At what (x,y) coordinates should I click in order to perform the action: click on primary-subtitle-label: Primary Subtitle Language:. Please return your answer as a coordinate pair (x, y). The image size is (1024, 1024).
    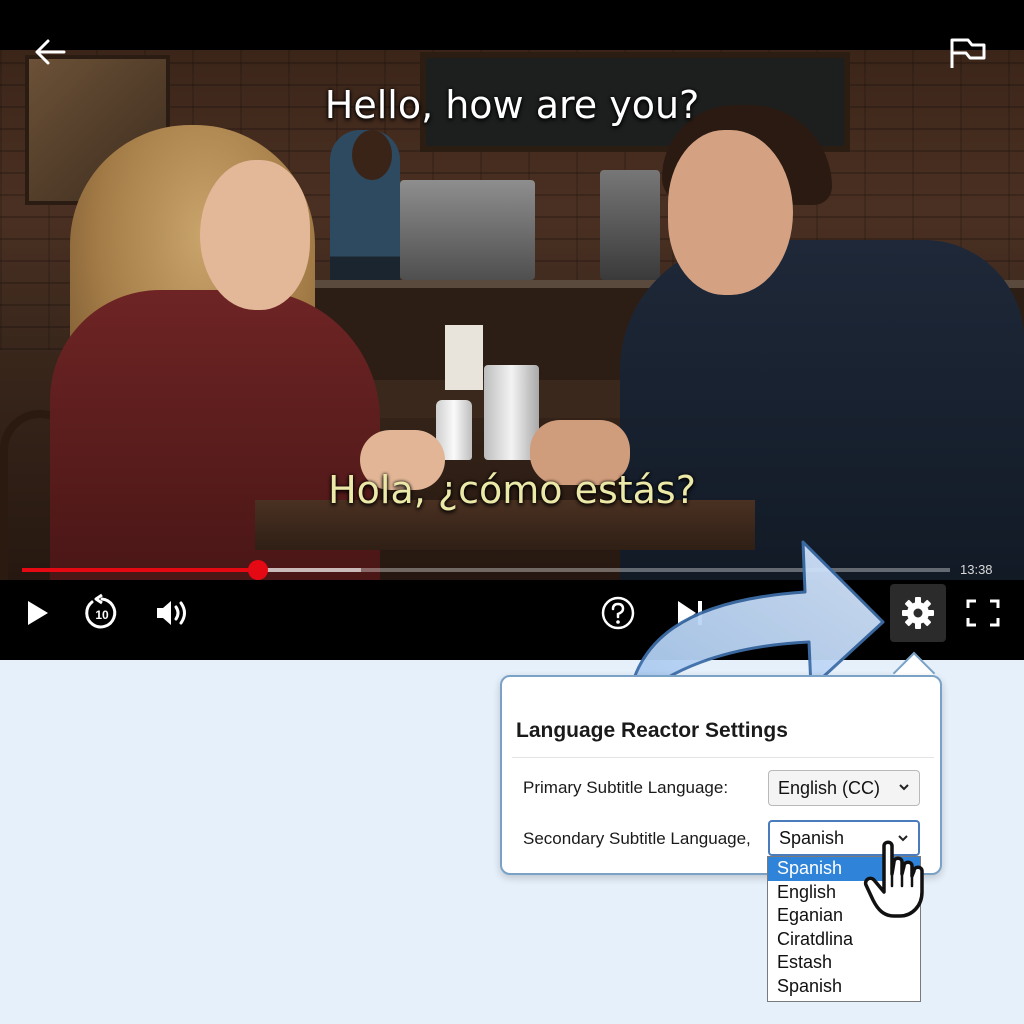
    Looking at the image, I should click on (626, 787).